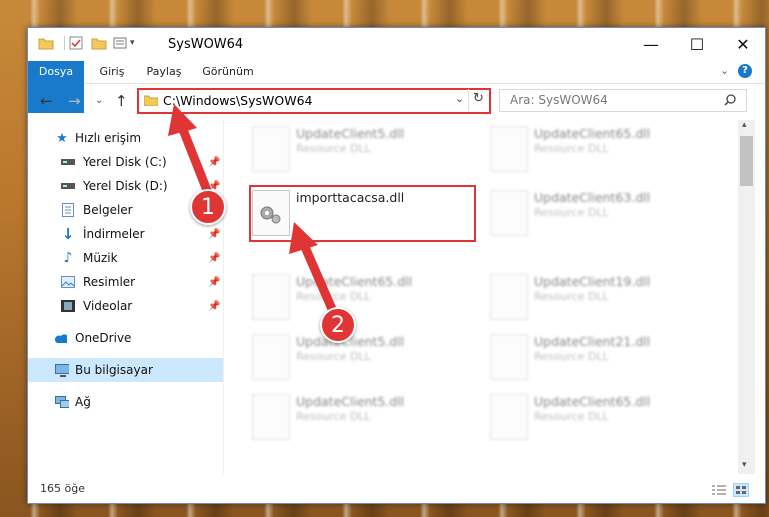 The image size is (769, 517). I want to click on tab-home: Giriş, so click(112, 72).